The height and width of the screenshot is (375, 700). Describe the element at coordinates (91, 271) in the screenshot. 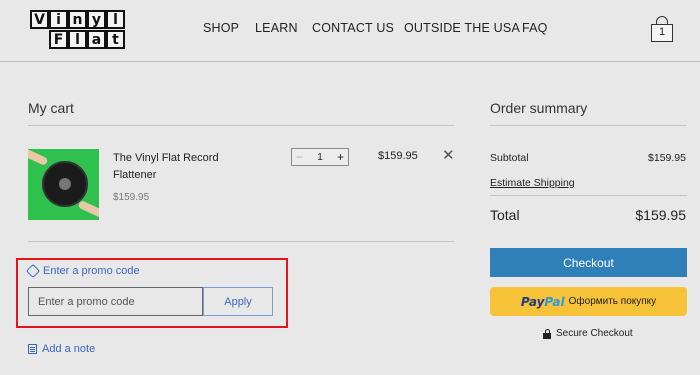

I see `promo-link-label: Enter a promo code` at that location.